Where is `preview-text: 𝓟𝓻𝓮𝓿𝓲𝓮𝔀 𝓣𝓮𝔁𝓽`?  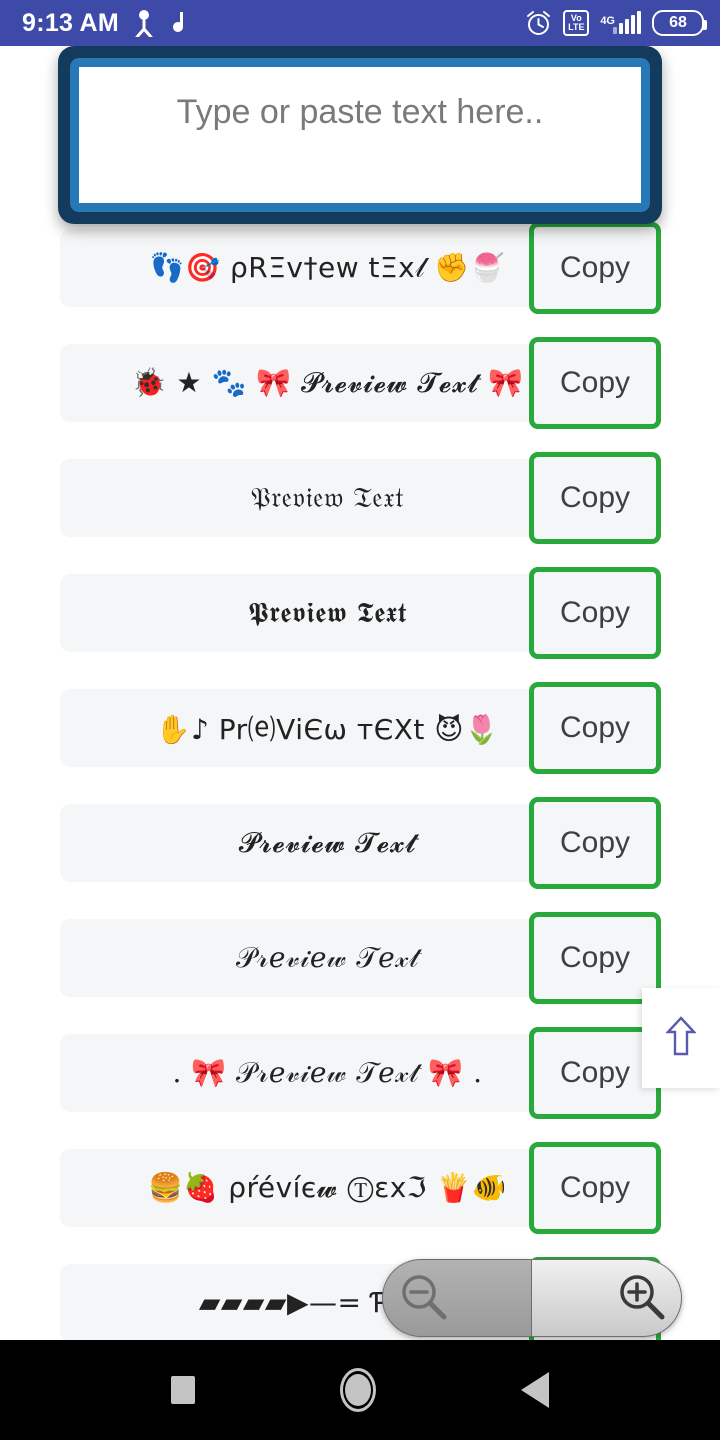 preview-text: 𝓟𝓻𝓮𝓿𝓲𝓮𝔀 𝓣𝓮𝔁𝓽 is located at coordinates (327, 842).